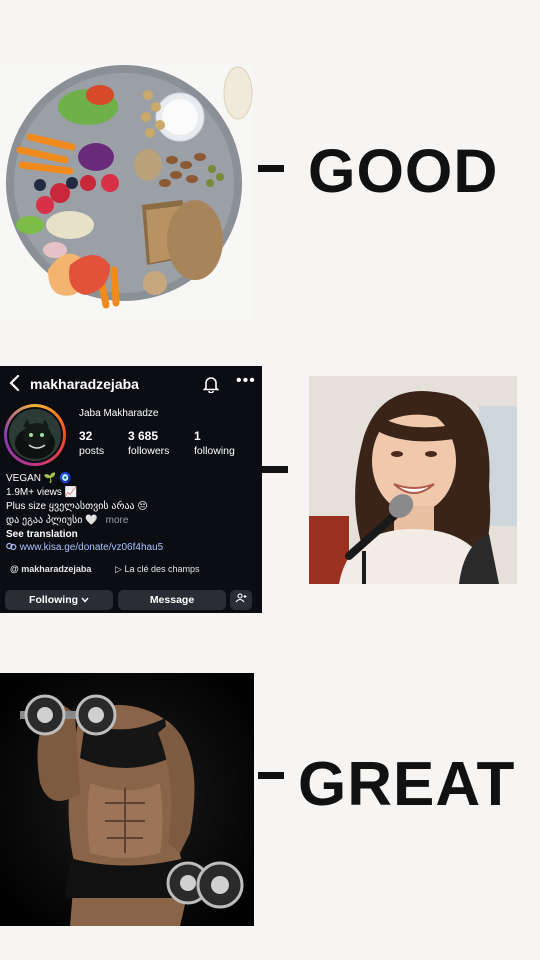 This screenshot has width=540, height=960. What do you see at coordinates (211, 384) in the screenshot?
I see `bell-icon` at bounding box center [211, 384].